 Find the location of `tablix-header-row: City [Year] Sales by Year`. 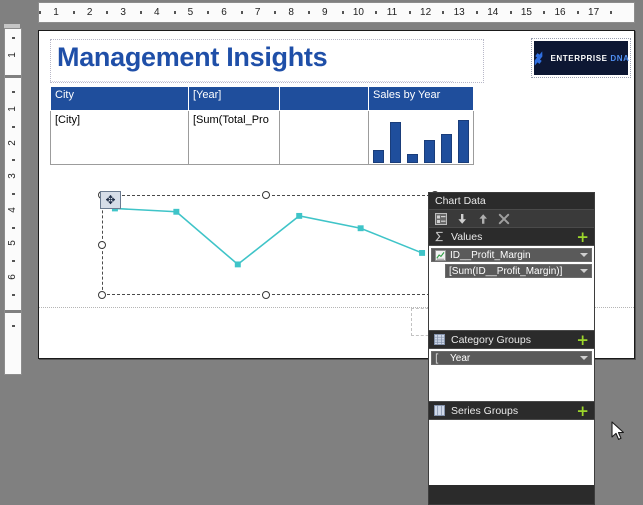

tablix-header-row: City [Year] Sales by Year is located at coordinates (262, 98).